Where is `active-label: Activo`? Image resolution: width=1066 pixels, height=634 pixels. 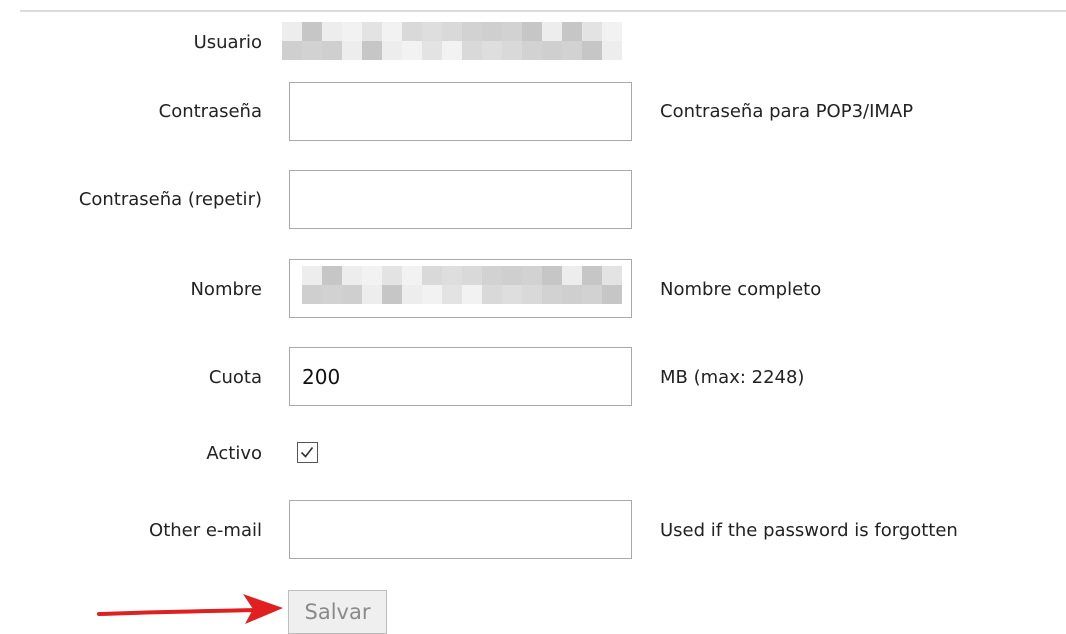 active-label: Activo is located at coordinates (234, 453).